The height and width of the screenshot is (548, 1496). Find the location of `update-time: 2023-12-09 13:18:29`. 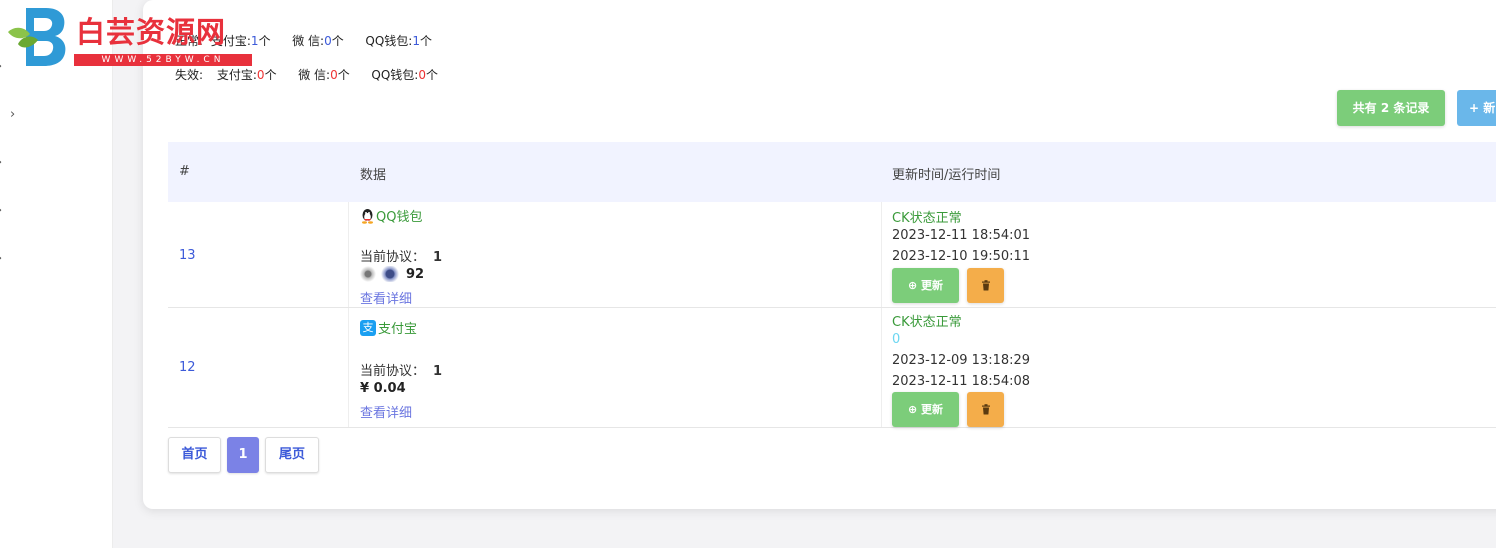

update-time: 2023-12-09 13:18:29 is located at coordinates (961, 360).